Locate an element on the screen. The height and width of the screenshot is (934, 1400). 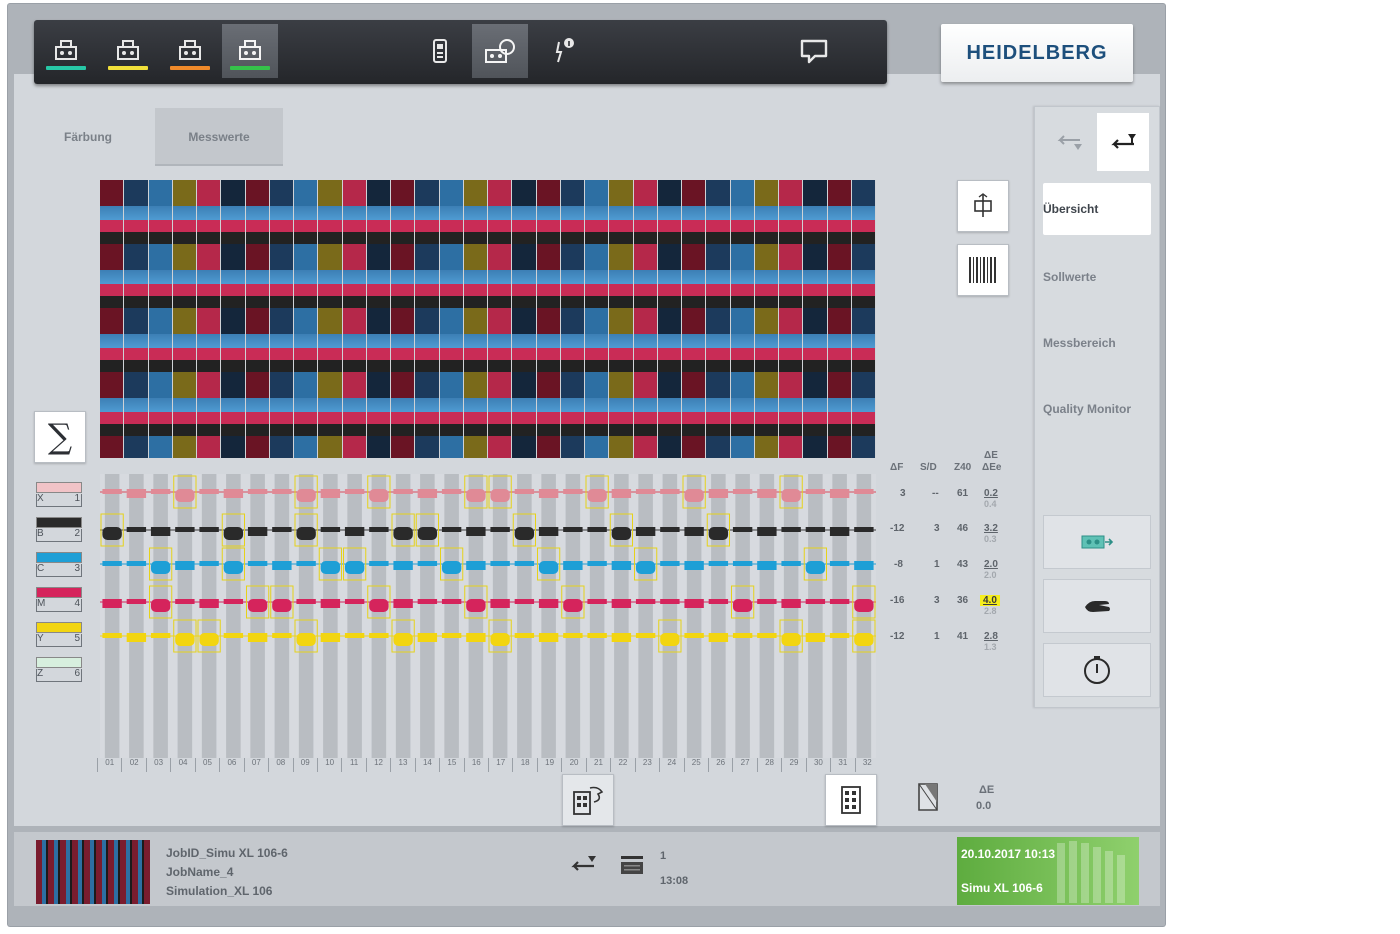
printing-unit-3-button is located at coordinates (190, 51).